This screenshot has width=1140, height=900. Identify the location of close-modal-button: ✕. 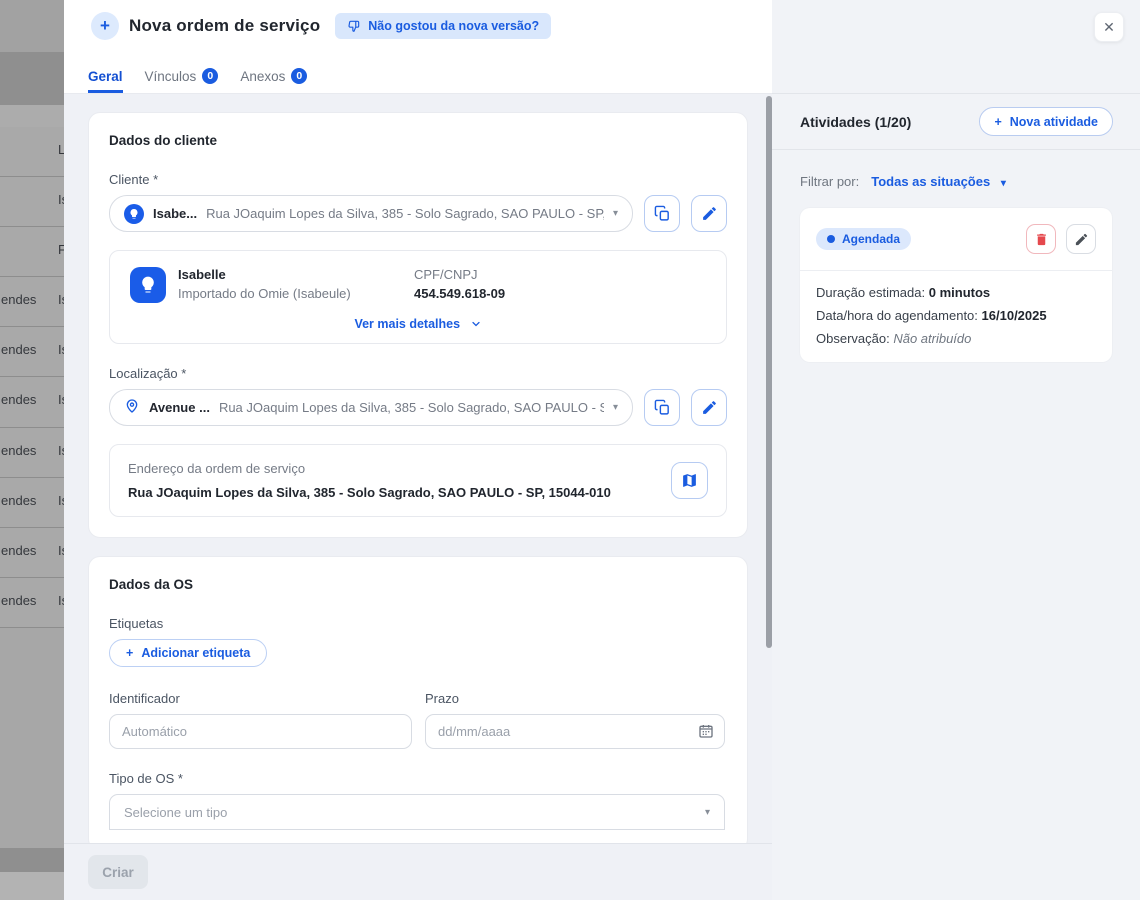
(1109, 27).